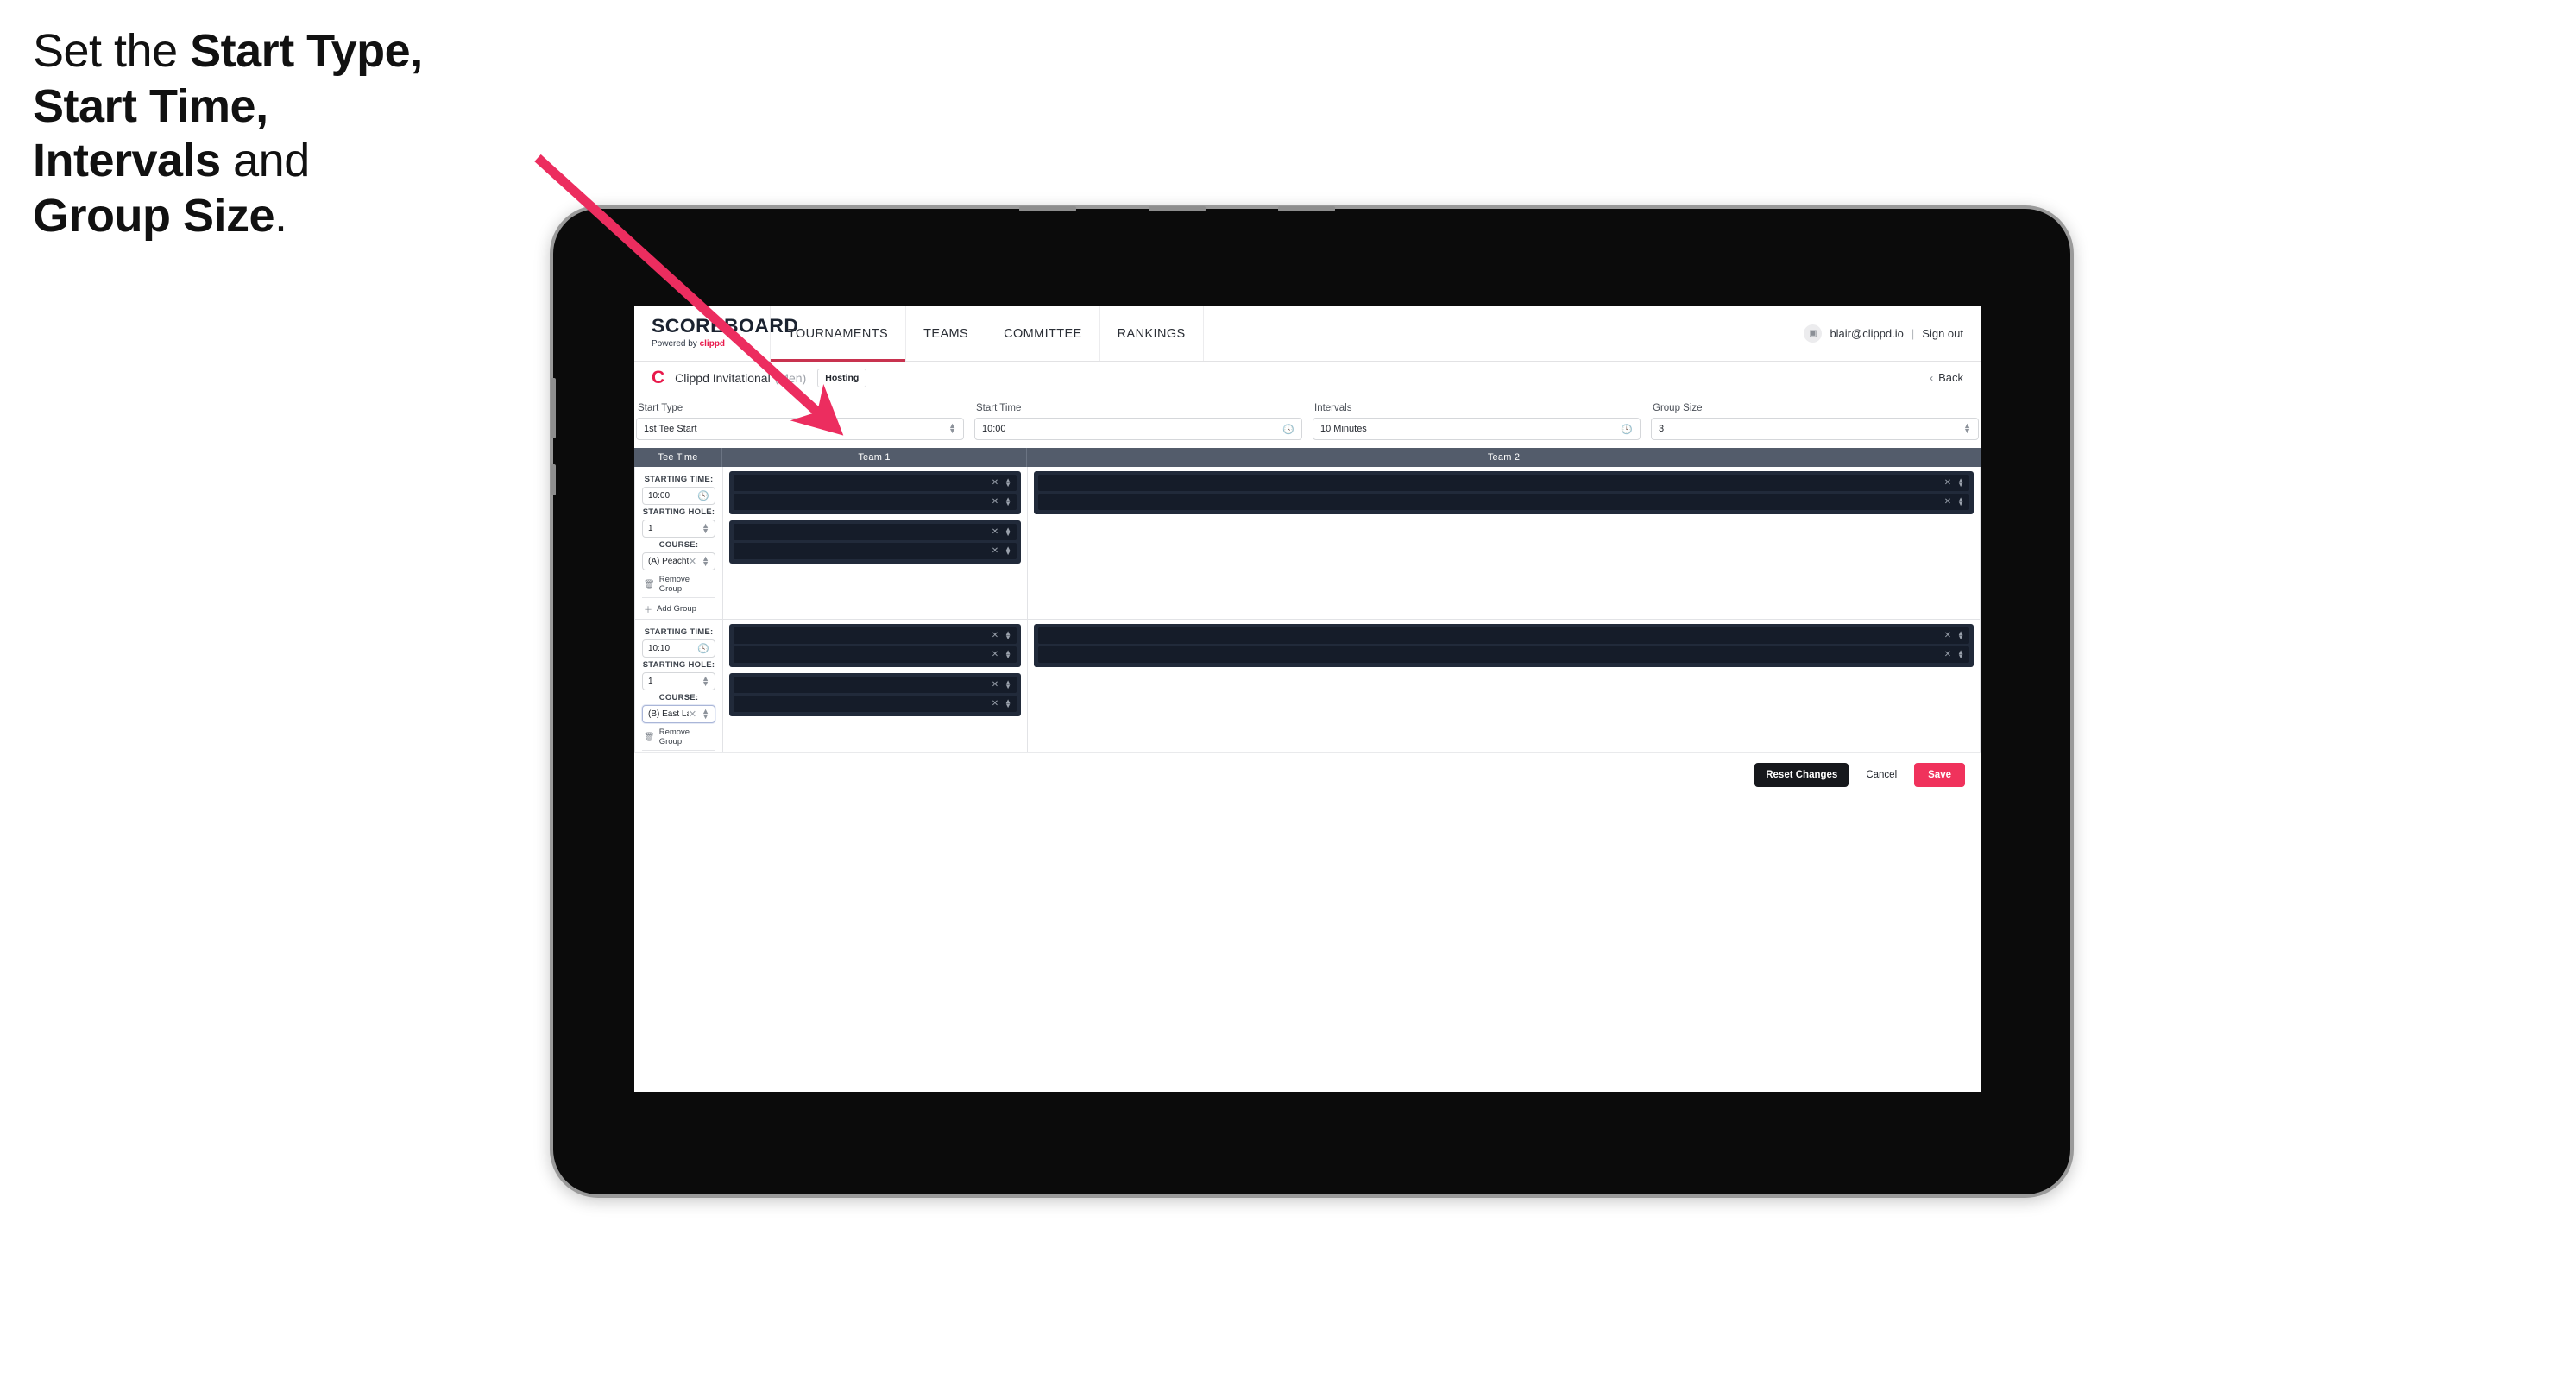 This screenshot has height=1386, width=2576. Describe the element at coordinates (1152, 333) in the screenshot. I see `nav-tab-rankings: RANKINGS` at that location.